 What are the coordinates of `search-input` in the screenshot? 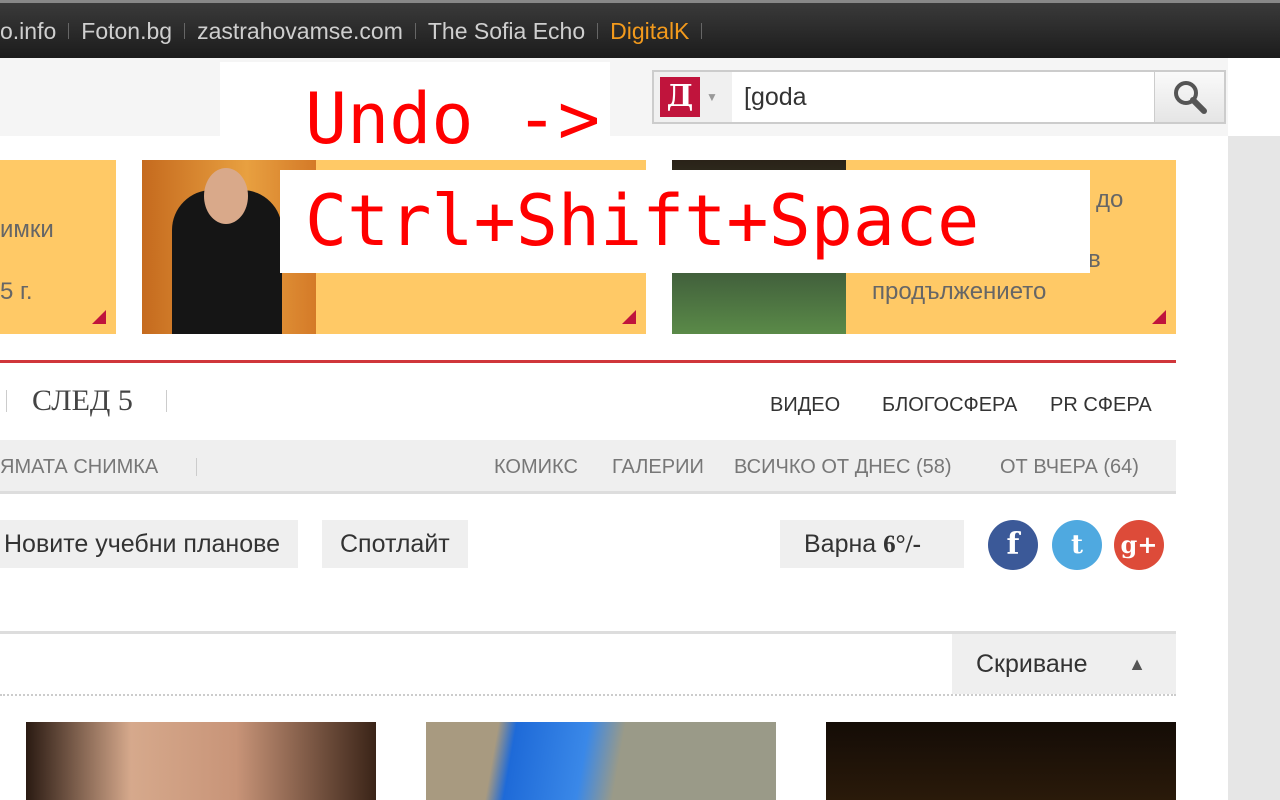 It's located at (943, 97).